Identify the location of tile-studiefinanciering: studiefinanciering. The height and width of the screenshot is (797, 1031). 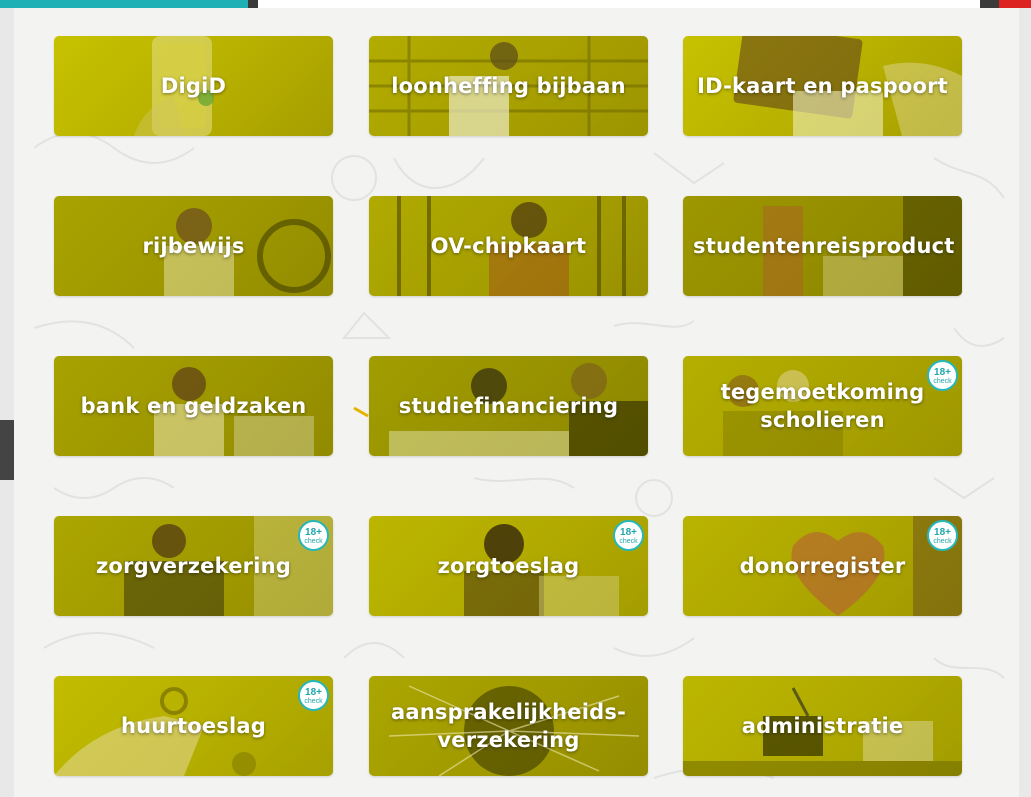
(508, 406).